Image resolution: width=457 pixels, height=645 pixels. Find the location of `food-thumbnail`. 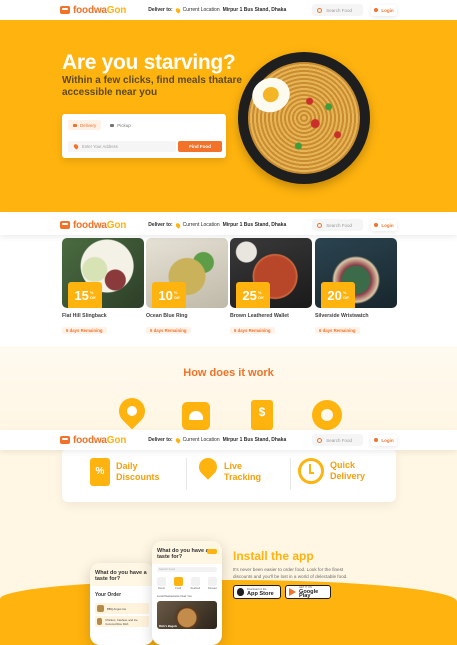

food-thumbnail is located at coordinates (100, 621).